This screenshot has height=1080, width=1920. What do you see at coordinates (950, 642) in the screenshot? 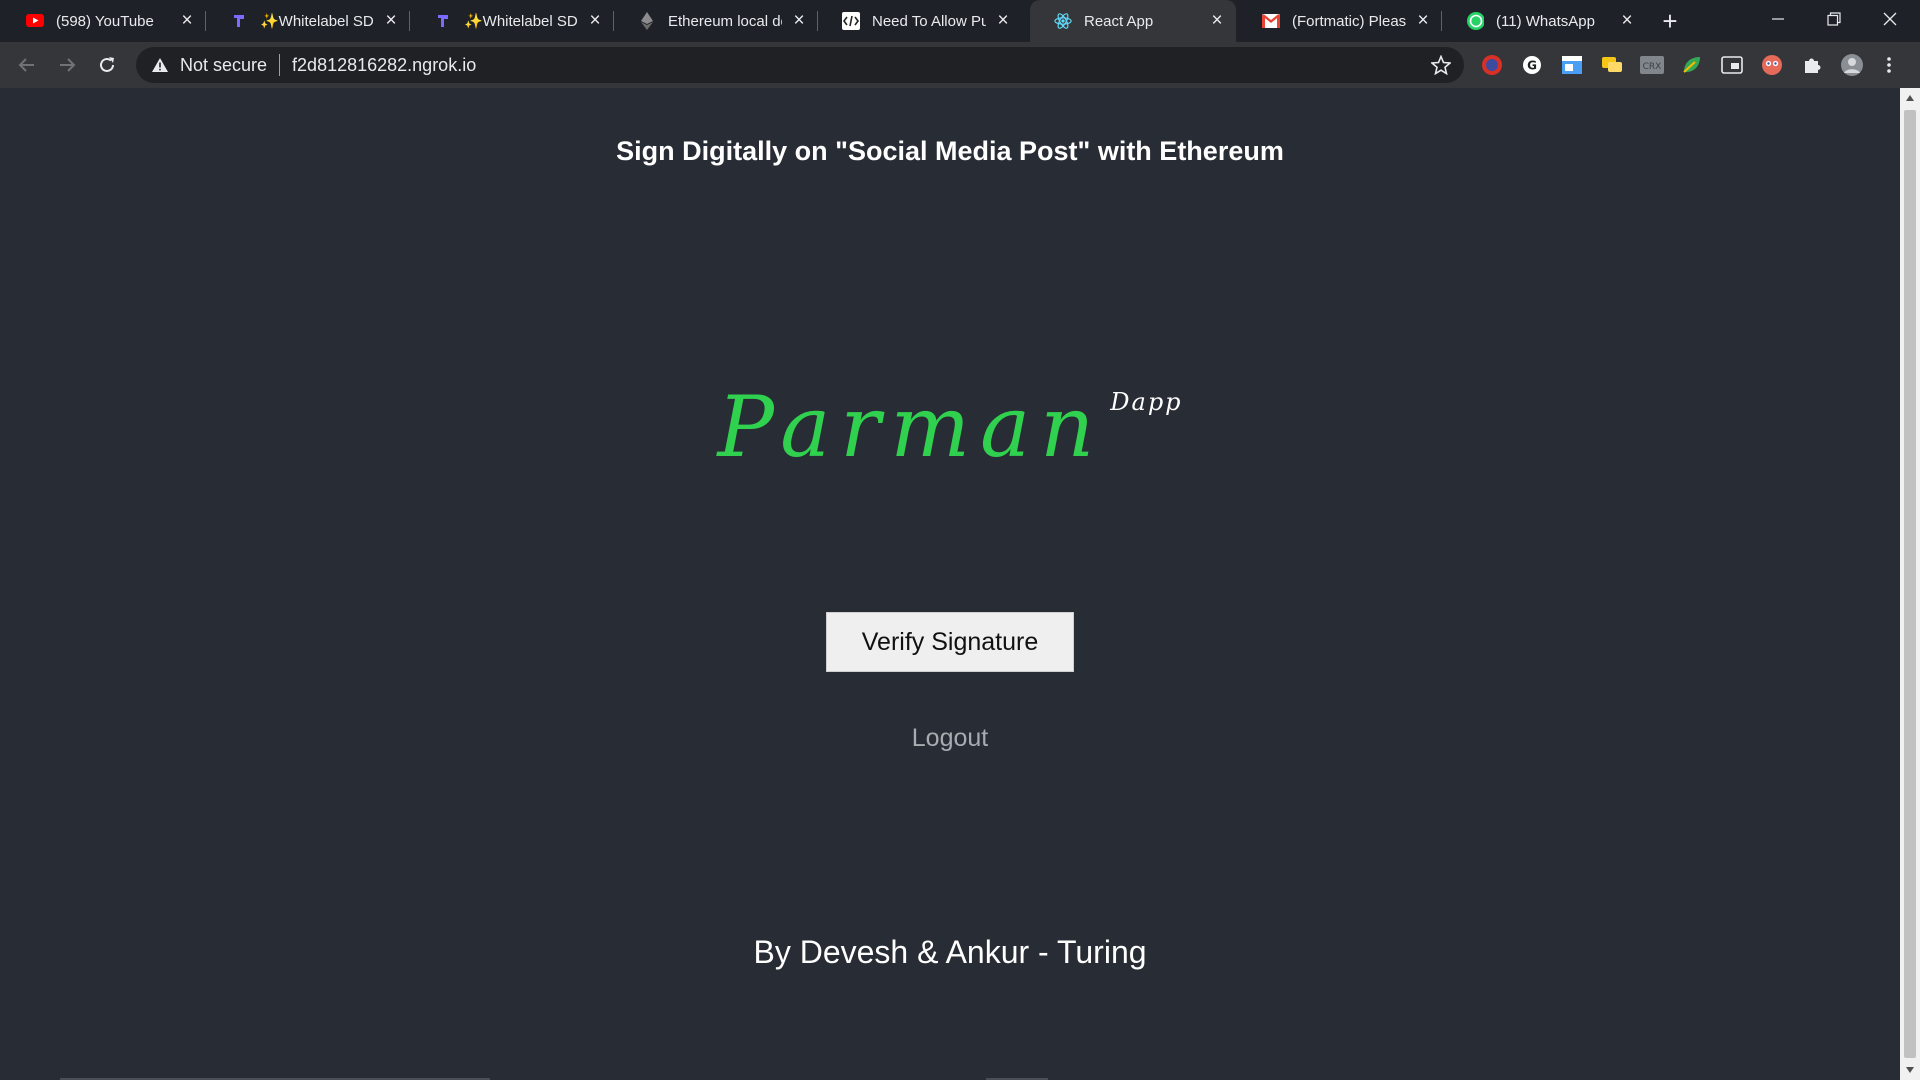
I see `verify-signature-button: Verify Signature` at bounding box center [950, 642].